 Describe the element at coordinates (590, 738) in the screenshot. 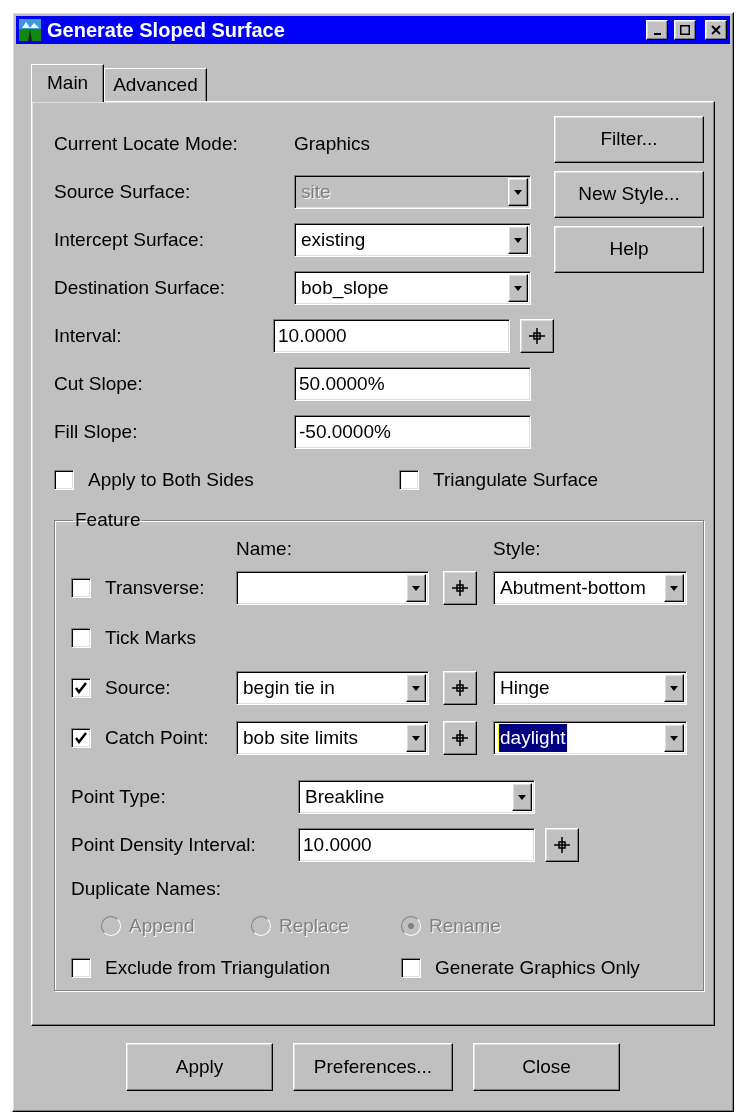

I see `dropdown: daylight` at that location.